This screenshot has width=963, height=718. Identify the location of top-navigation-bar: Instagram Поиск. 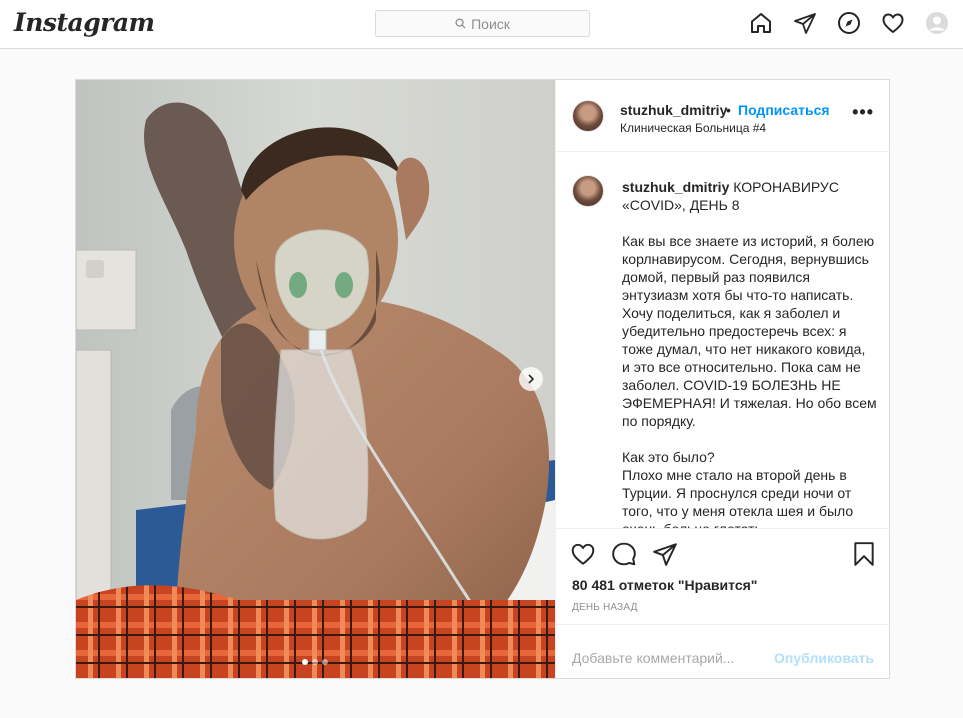
(481, 24).